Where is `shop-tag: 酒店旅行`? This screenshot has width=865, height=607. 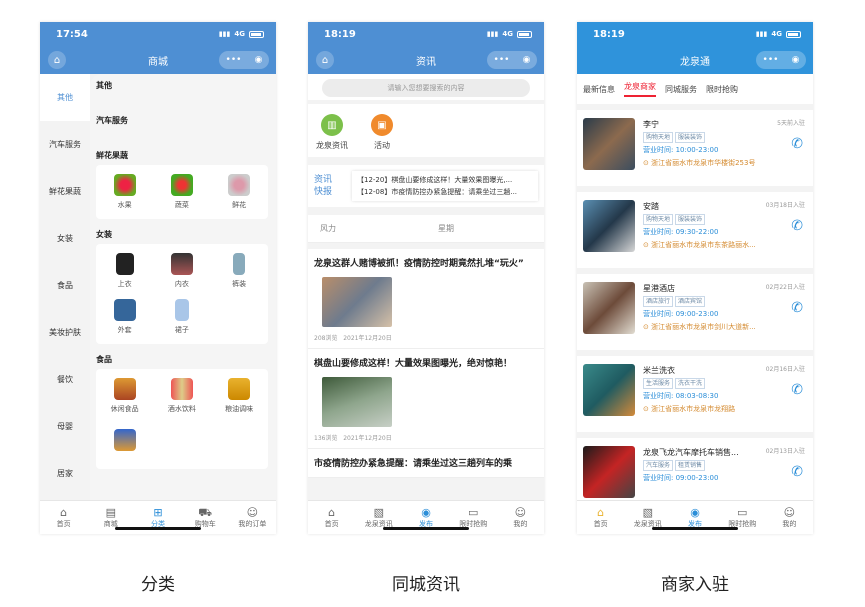
shop-tag: 酒店旅行 is located at coordinates (658, 301).